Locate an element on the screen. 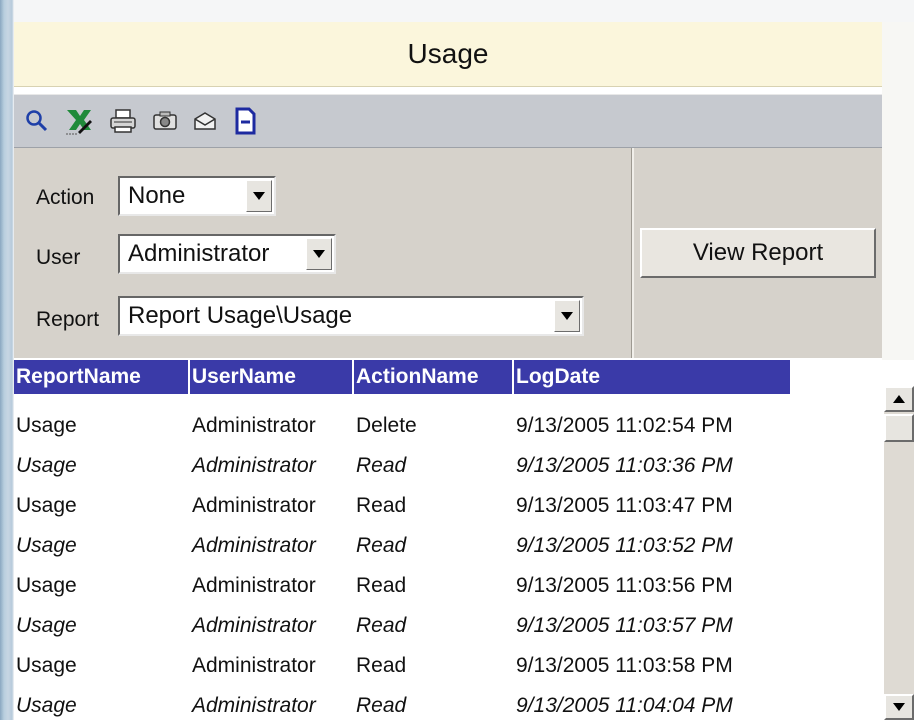 The height and width of the screenshot is (720, 914). report-select: Report Usage\Usage is located at coordinates (351, 316).